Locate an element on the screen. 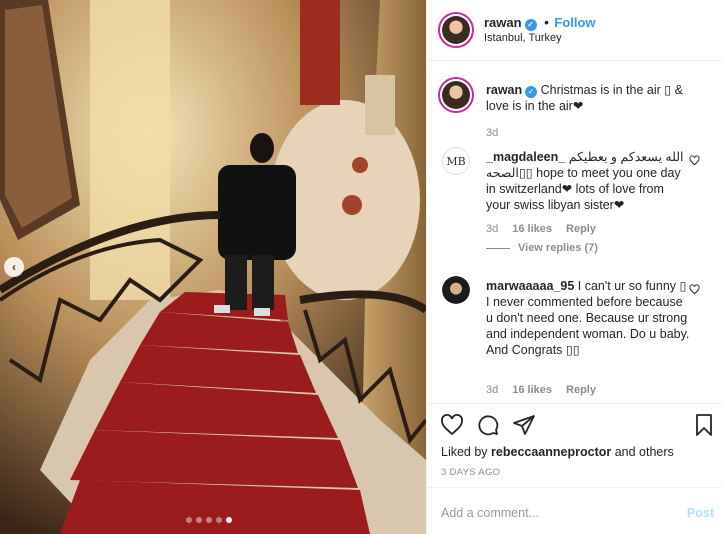 The height and width of the screenshot is (534, 723). location-link: Istanbul, Turkey is located at coordinates (523, 38).